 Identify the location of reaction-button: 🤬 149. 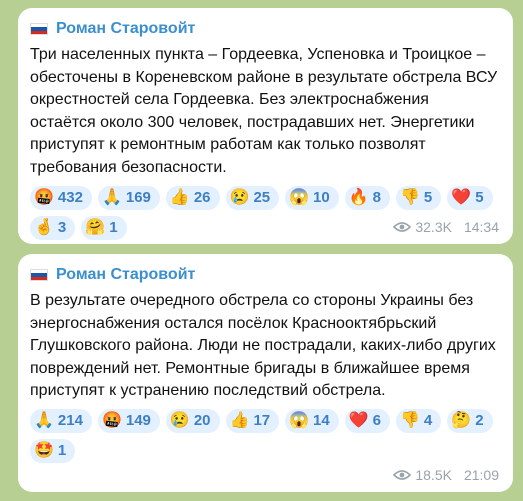
(128, 420).